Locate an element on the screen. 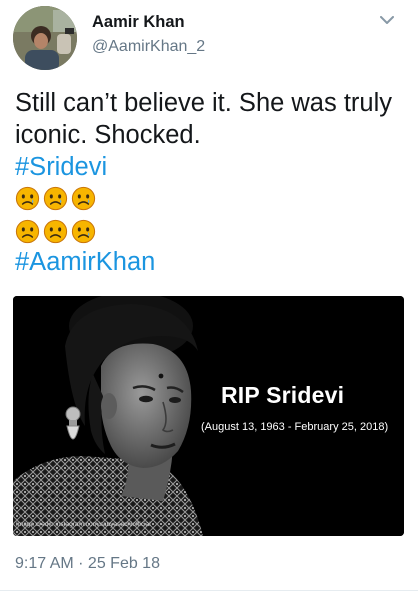 This screenshot has width=418, height=600. tweet-text-line-1: Still can’t believe it. She was truly is located at coordinates (203, 103).